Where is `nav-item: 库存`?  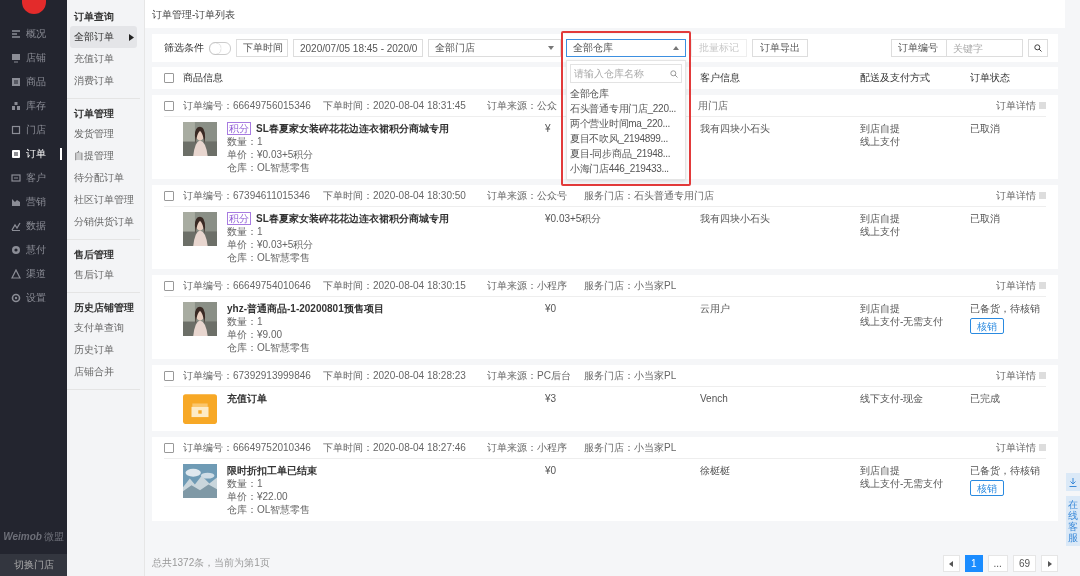
nav-item: 库存 is located at coordinates (33, 106).